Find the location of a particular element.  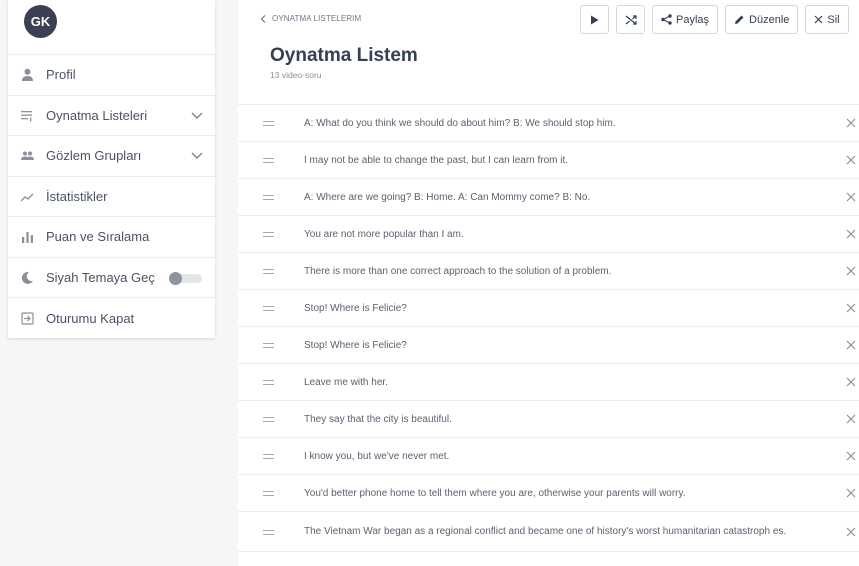

share-icon is located at coordinates (666, 19).